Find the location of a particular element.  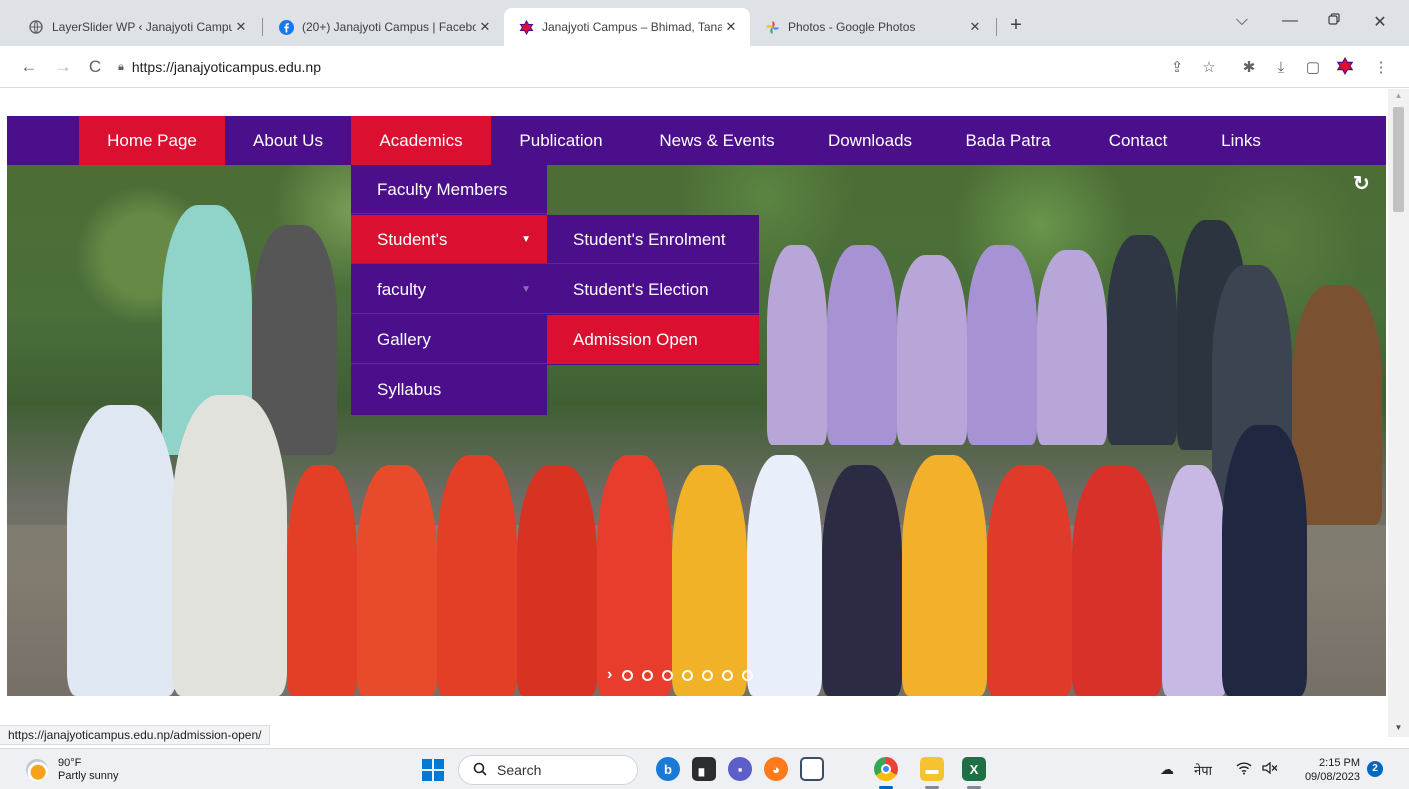

download-icon: ⤓ is located at coordinates (1281, 68).